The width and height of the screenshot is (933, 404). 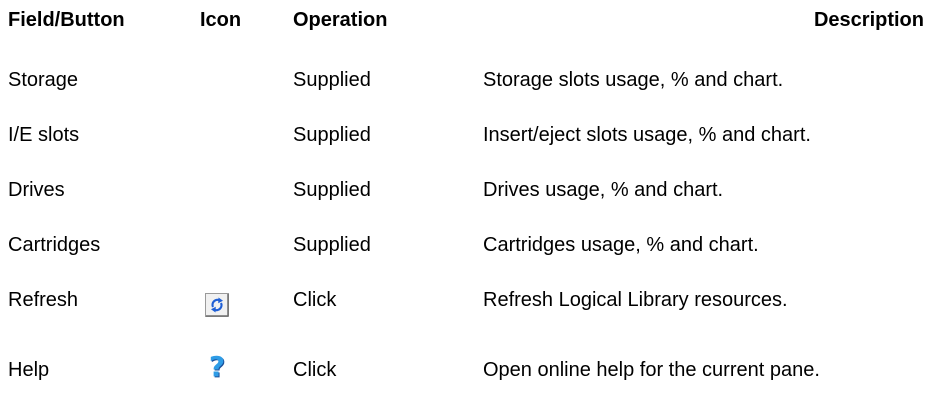 I want to click on row-cartridges-field: Cartridges, so click(x=54, y=245).